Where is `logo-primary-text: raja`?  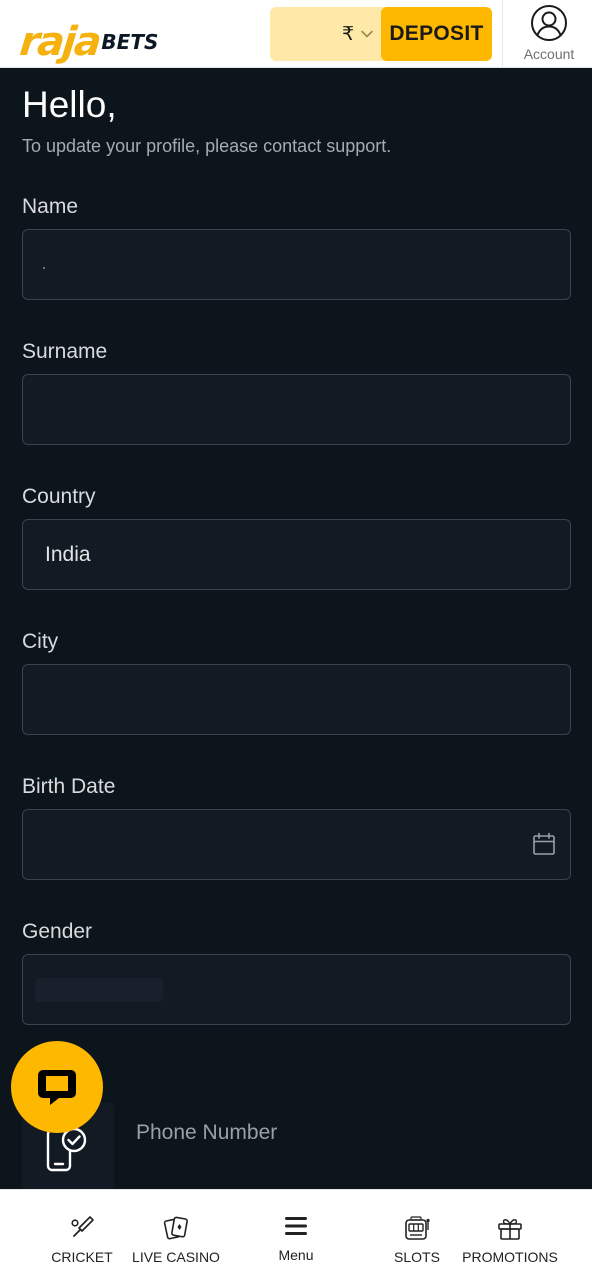
logo-primary-text: raja is located at coordinates (59, 42).